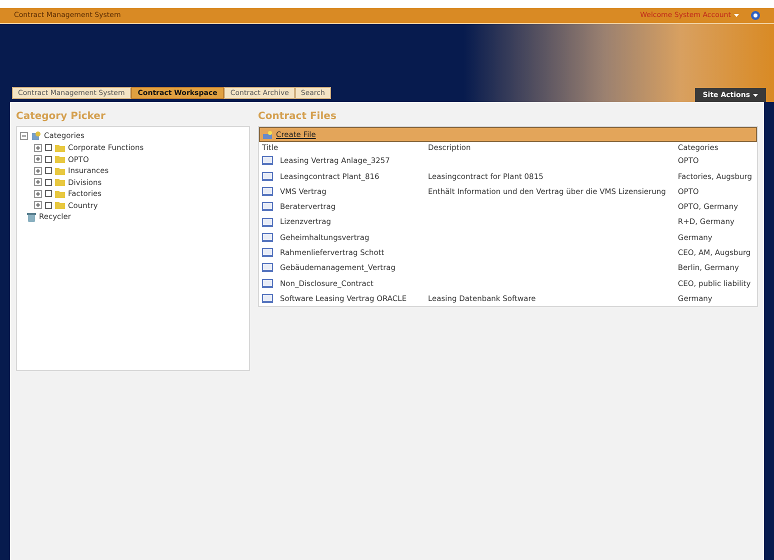 The image size is (774, 560). Describe the element at coordinates (268, 134) in the screenshot. I see `new-document-icon` at that location.